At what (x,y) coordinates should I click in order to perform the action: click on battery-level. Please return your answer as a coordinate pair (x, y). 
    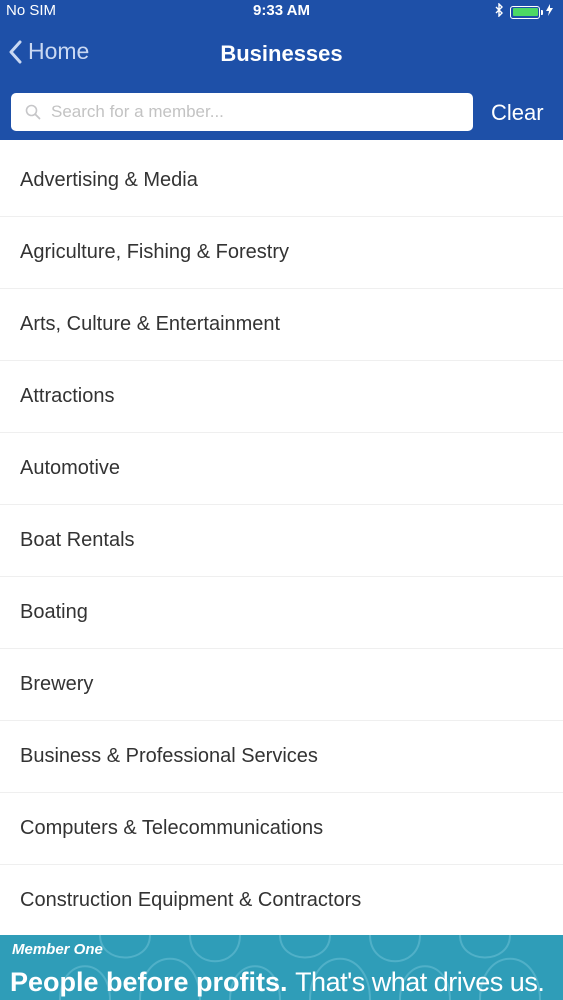
    Looking at the image, I should click on (525, 12).